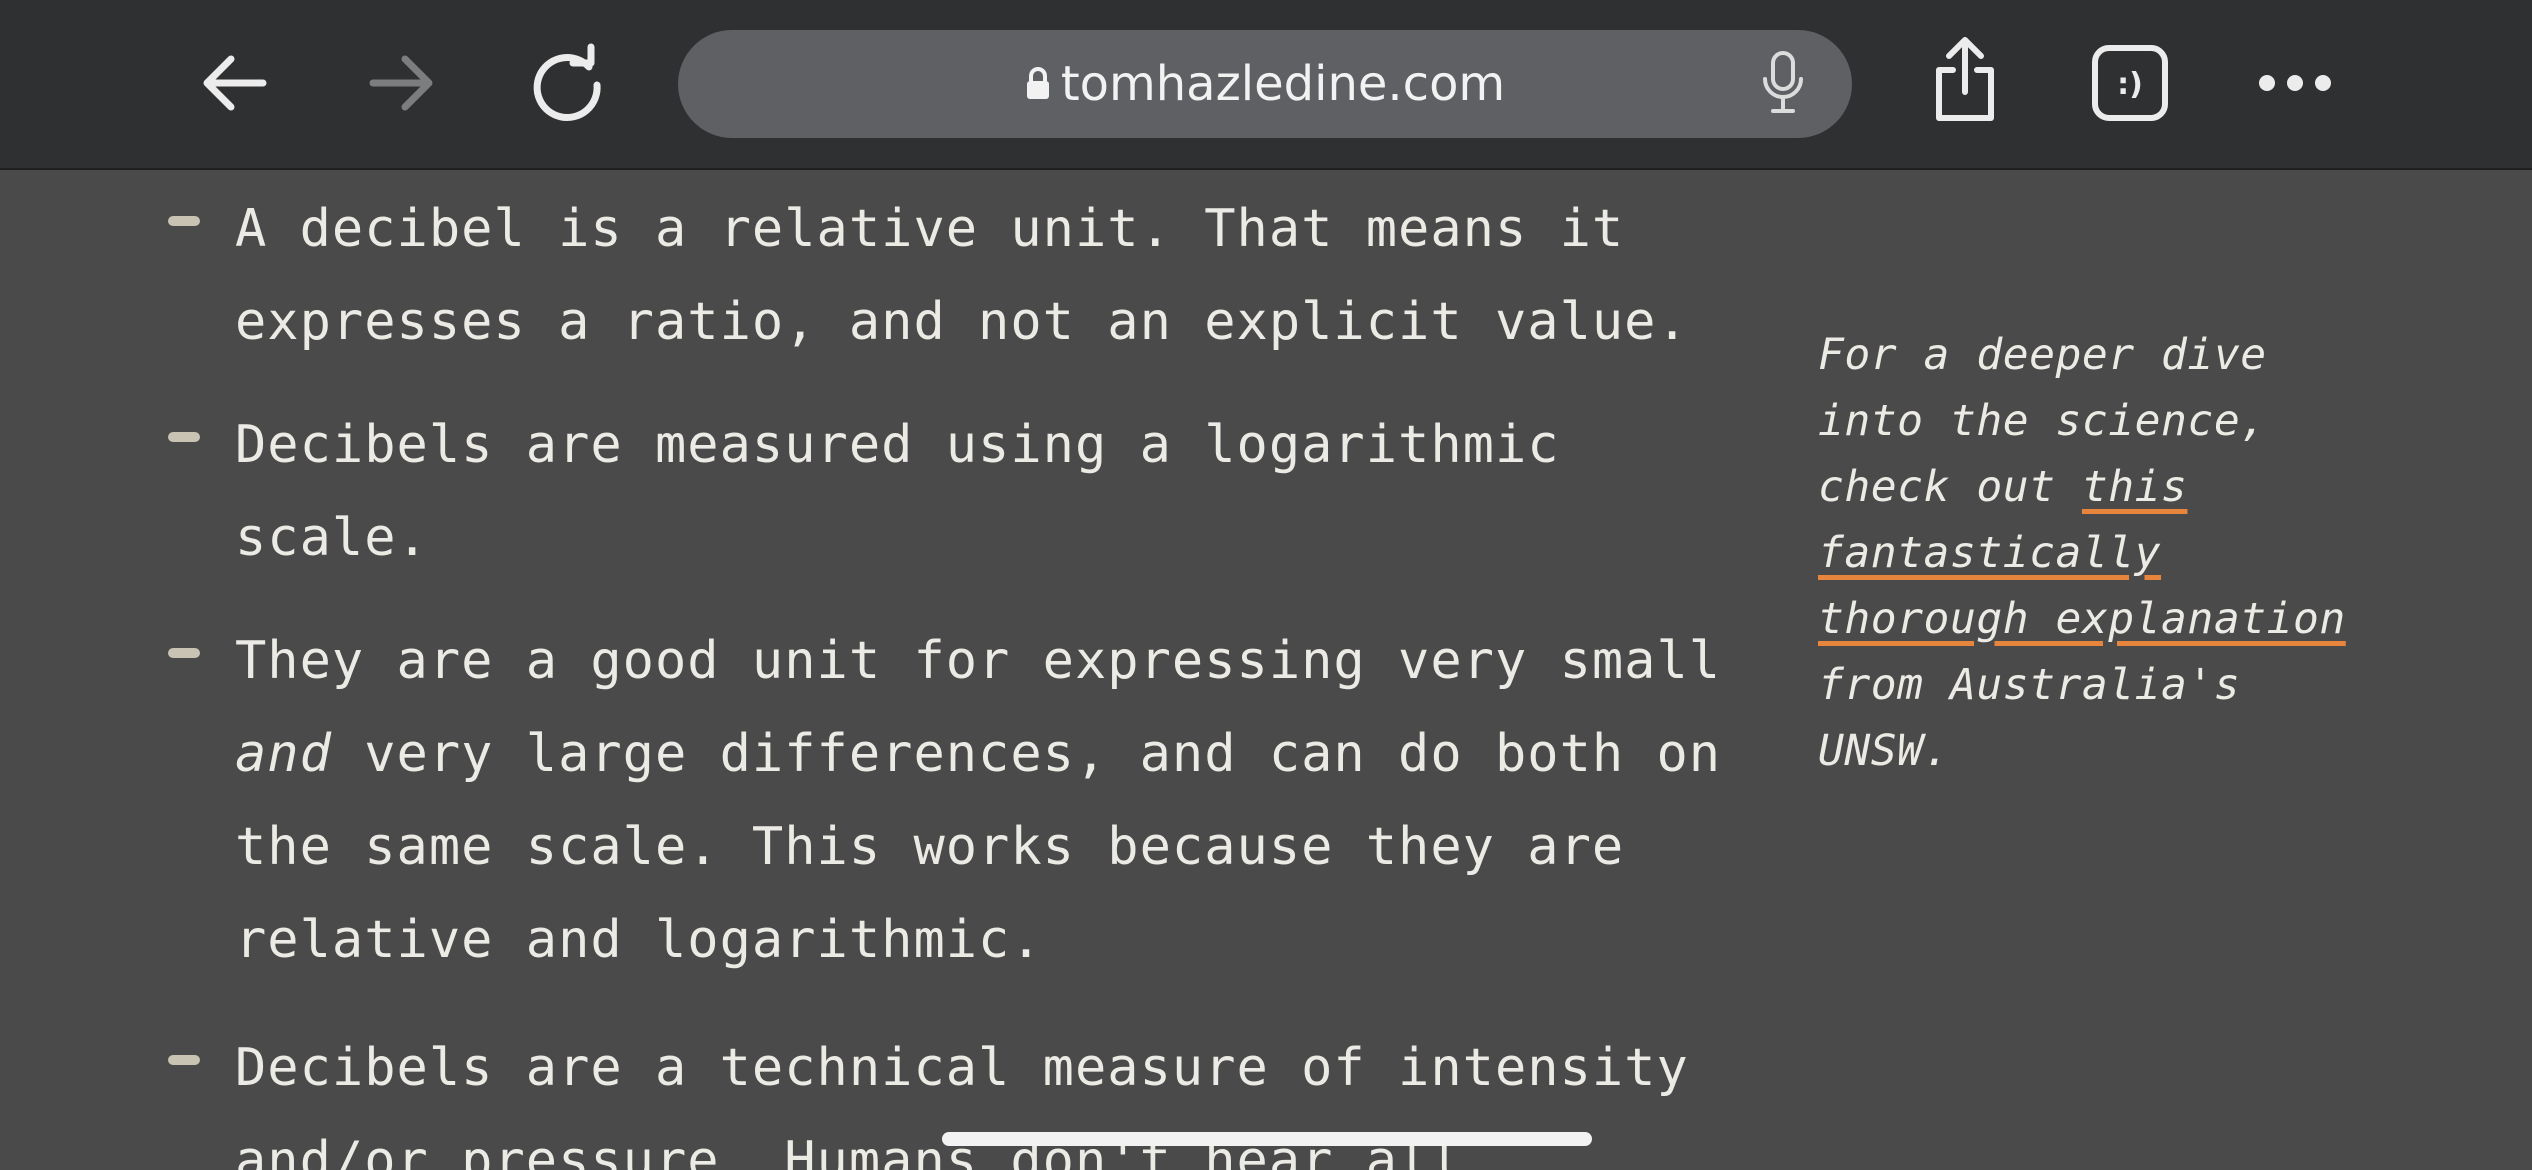 Image resolution: width=2532 pixels, height=1170 pixels. I want to click on tabs-icon: :), so click(2130, 83).